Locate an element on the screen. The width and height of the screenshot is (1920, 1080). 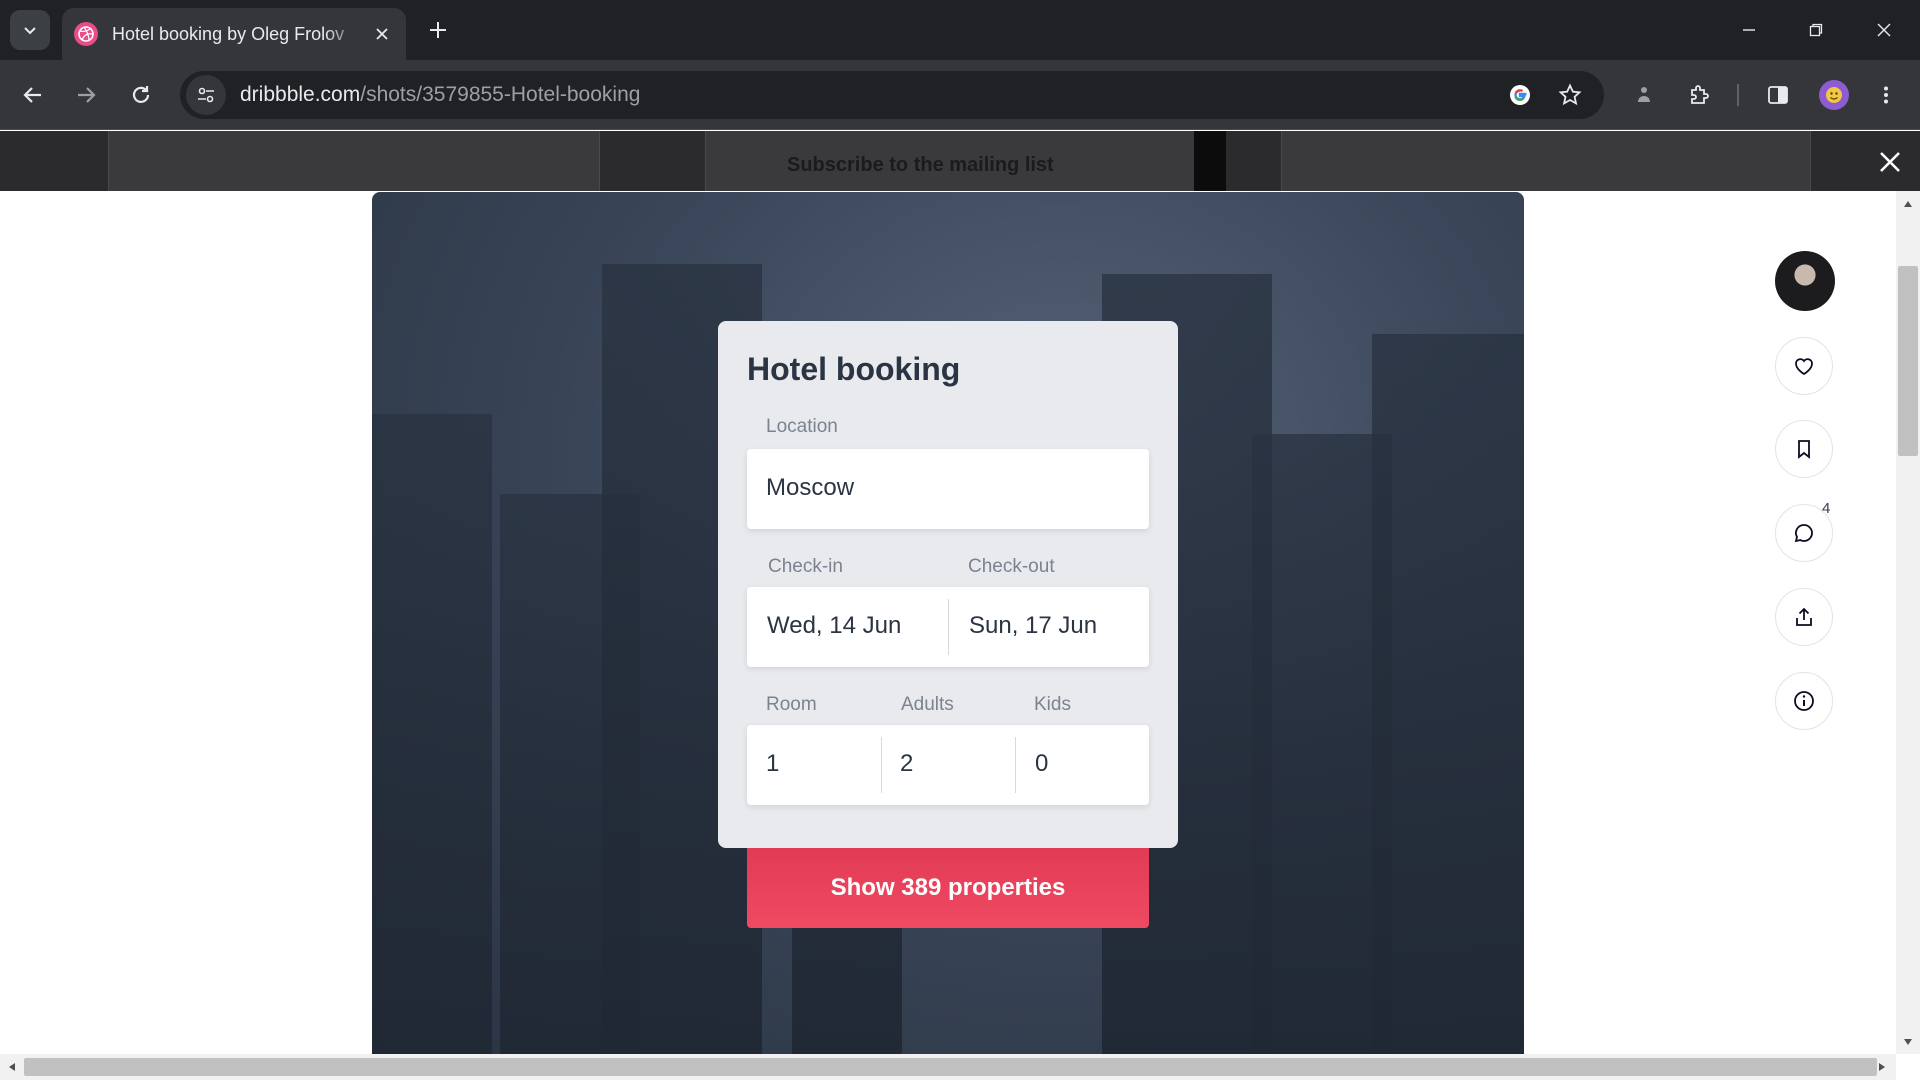
background-dark-block is located at coordinates (1210, 161).